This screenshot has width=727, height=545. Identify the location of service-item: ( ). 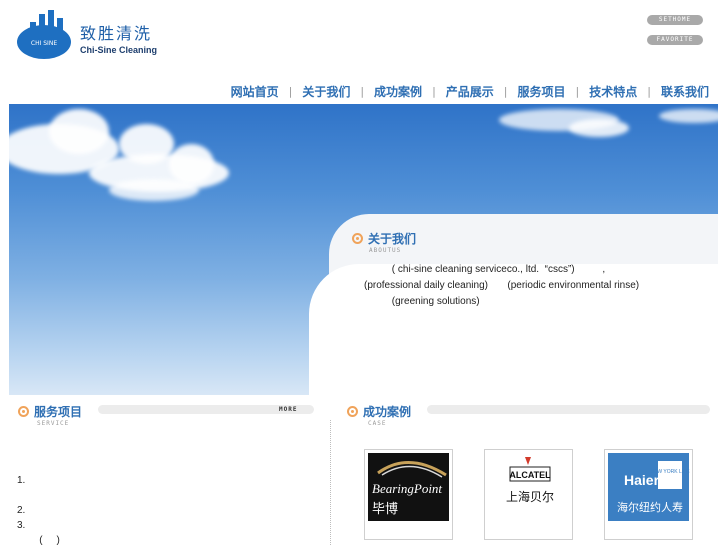
(38, 540).